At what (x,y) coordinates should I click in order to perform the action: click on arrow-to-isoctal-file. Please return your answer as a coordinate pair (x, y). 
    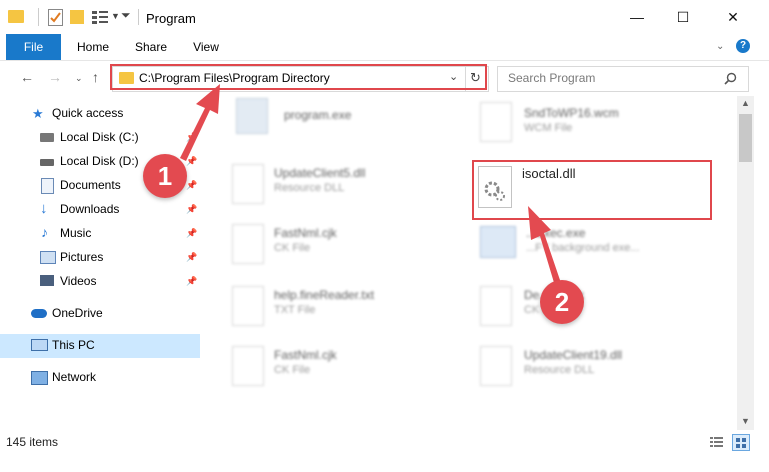
    Looking at the image, I should click on (544, 246).